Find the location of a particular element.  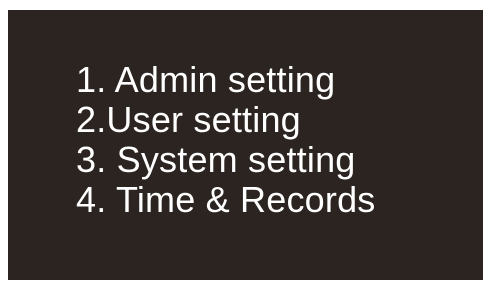

menu-item-time-and-records: 4. Time & Records is located at coordinates (226, 200).